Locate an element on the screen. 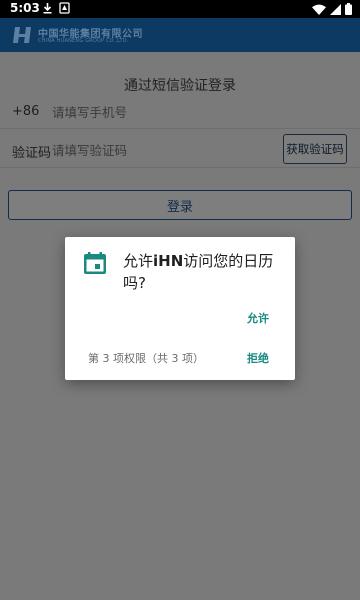 The width and height of the screenshot is (360, 600). allow-button: 允许 is located at coordinates (258, 318).